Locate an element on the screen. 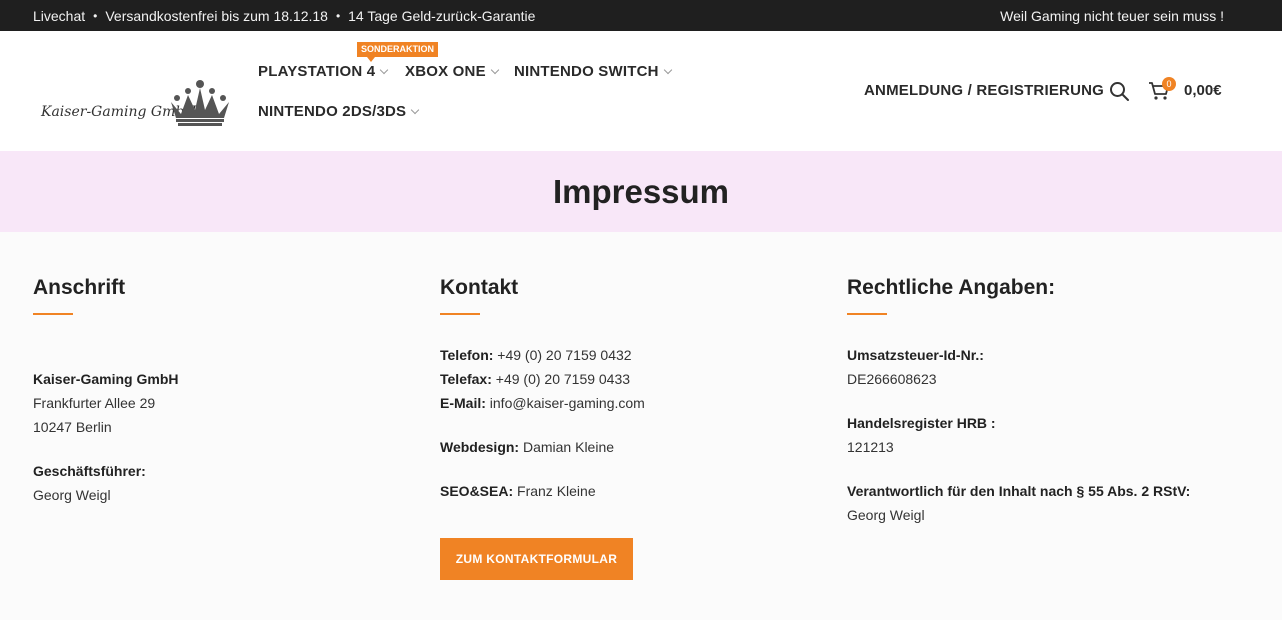 This screenshot has width=1282, height=620. special-offer-badge: SONDERAKTION is located at coordinates (398, 52).